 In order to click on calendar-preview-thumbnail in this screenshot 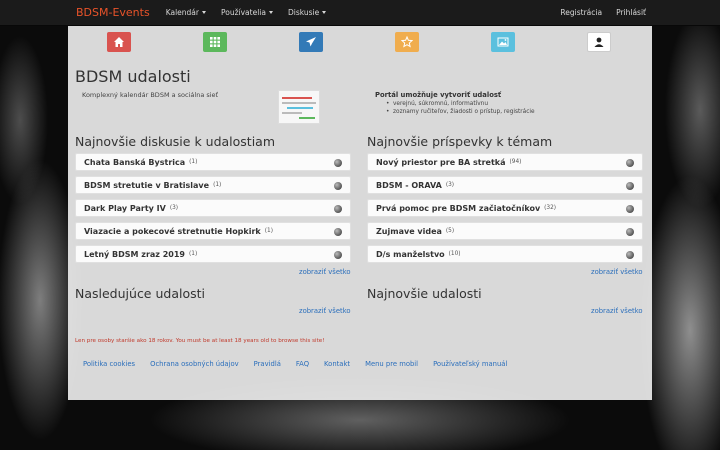, I will do `click(299, 107)`.